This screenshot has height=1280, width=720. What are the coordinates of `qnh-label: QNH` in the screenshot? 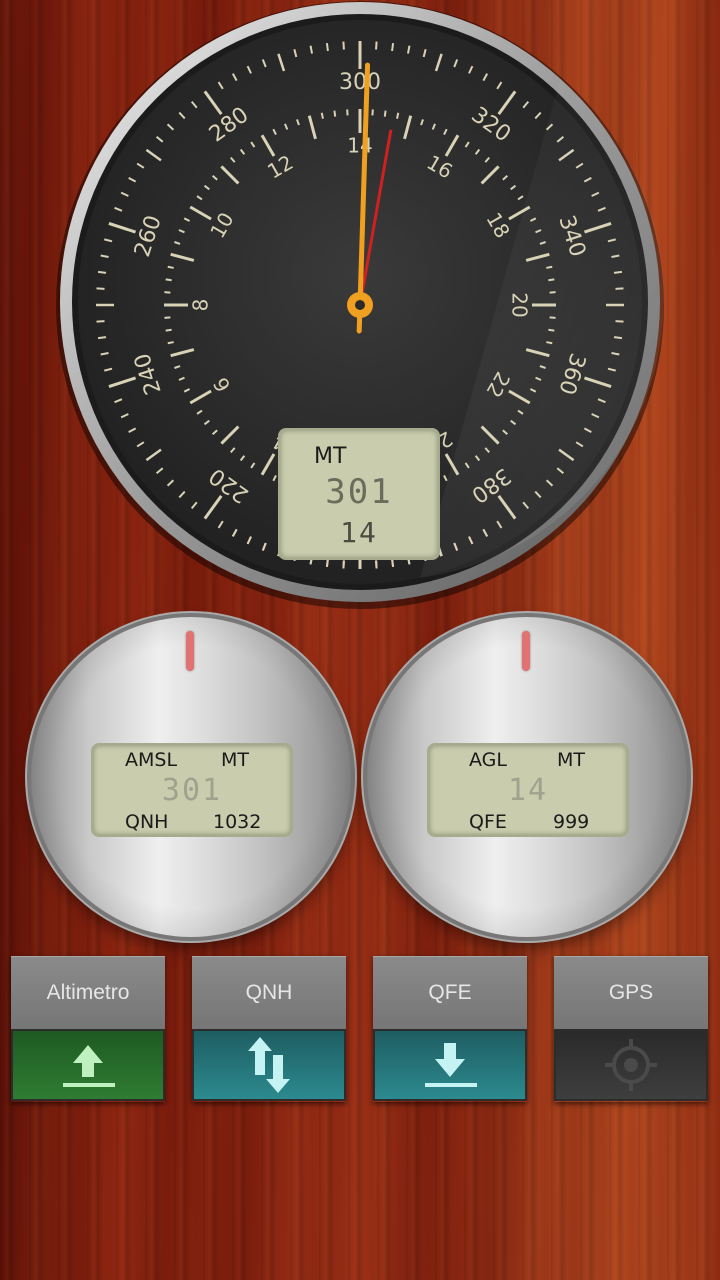 It's located at (147, 822).